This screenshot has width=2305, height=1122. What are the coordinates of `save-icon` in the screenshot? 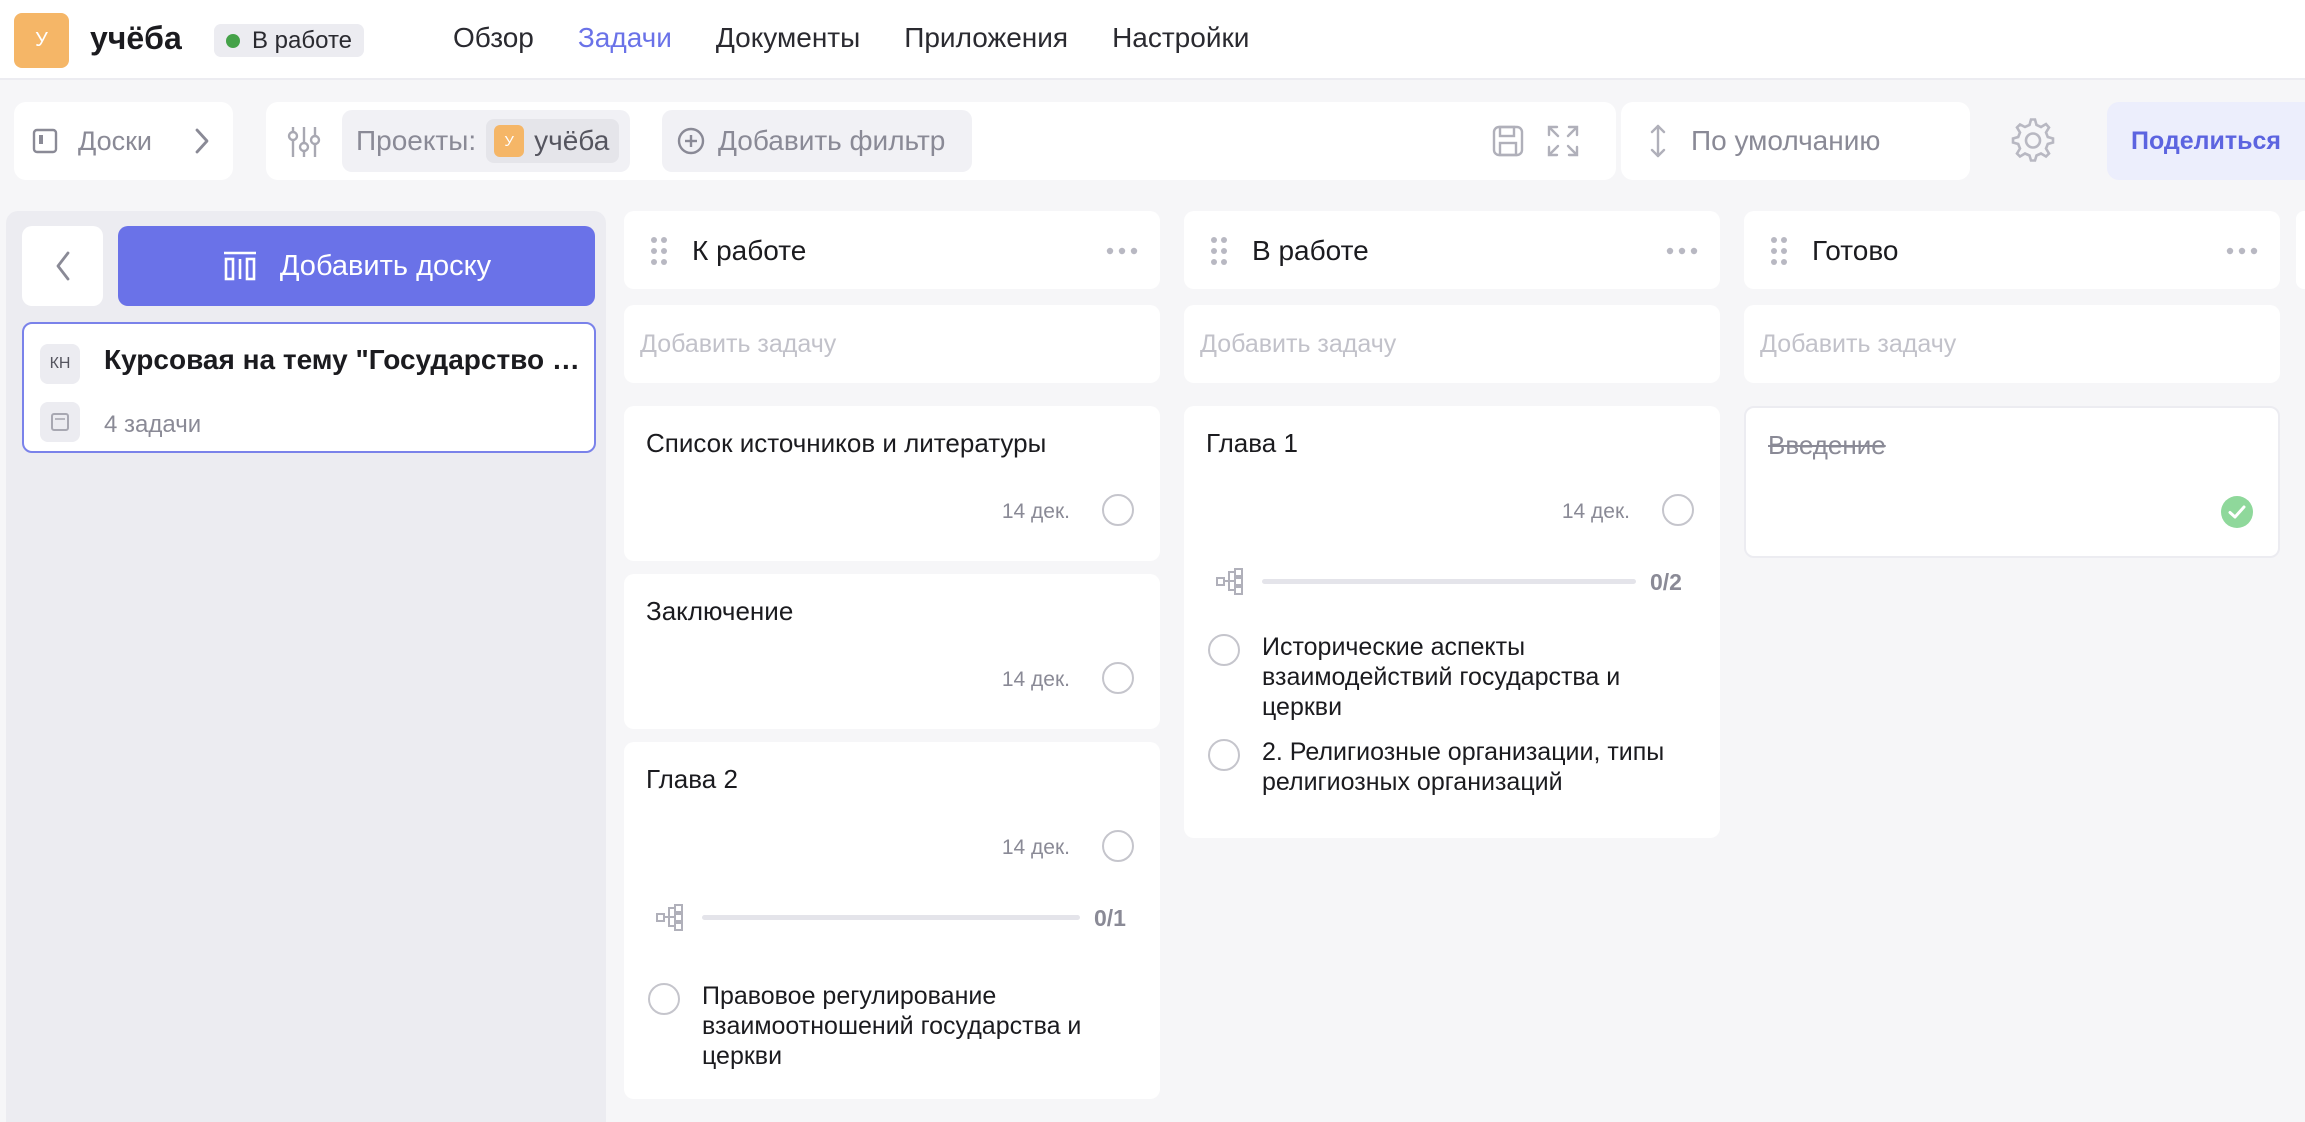 It's located at (1508, 141).